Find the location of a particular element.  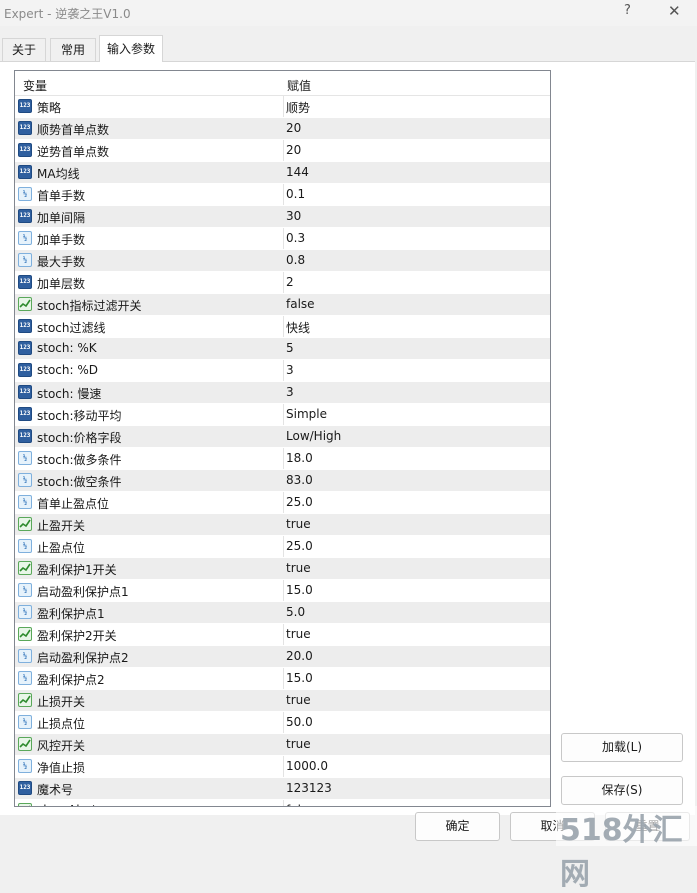

tab-input-params: 输入参数 is located at coordinates (131, 48).